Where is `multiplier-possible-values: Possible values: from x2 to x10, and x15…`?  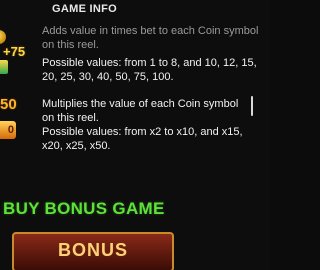
multiplier-possible-values: Possible values: from x2 to x10, and x15… is located at coordinates (142, 139).